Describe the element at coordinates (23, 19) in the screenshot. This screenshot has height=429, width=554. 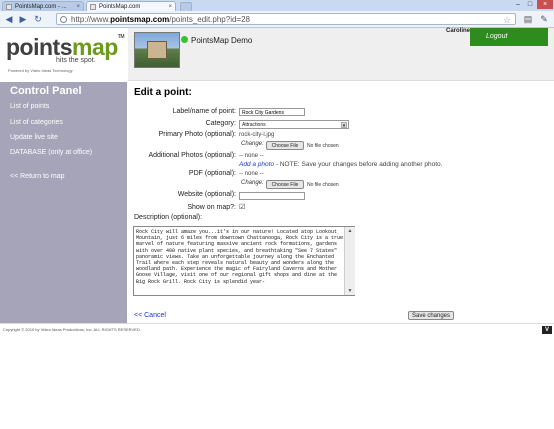
I see `forward-icon: ▶` at that location.